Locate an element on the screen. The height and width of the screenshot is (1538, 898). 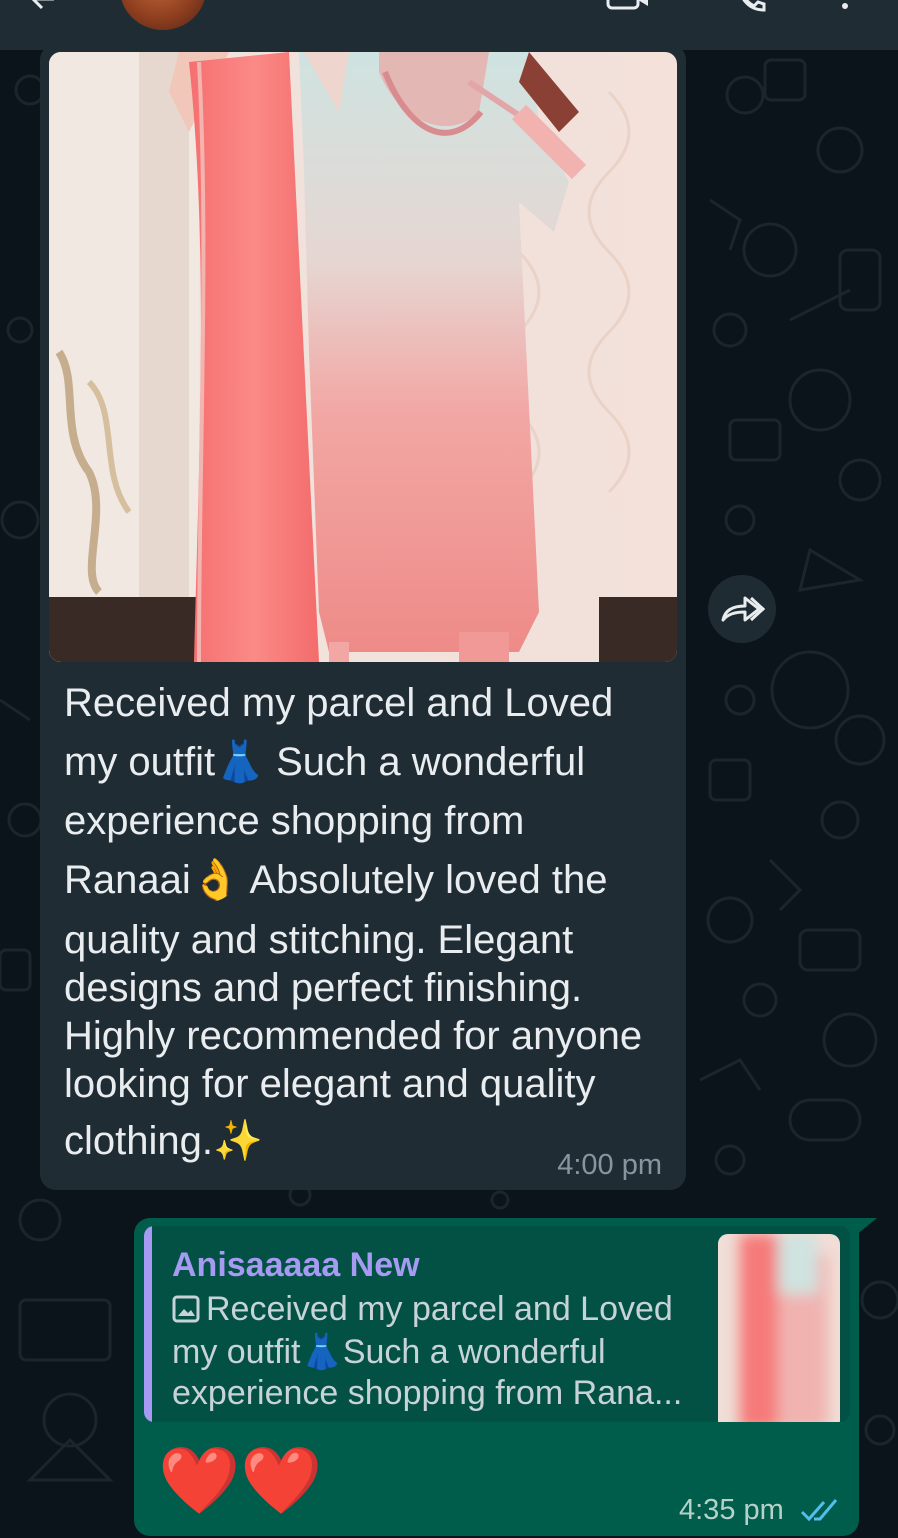
message-line: Ranaai👌 Absolutely loved the is located at coordinates (336, 880).